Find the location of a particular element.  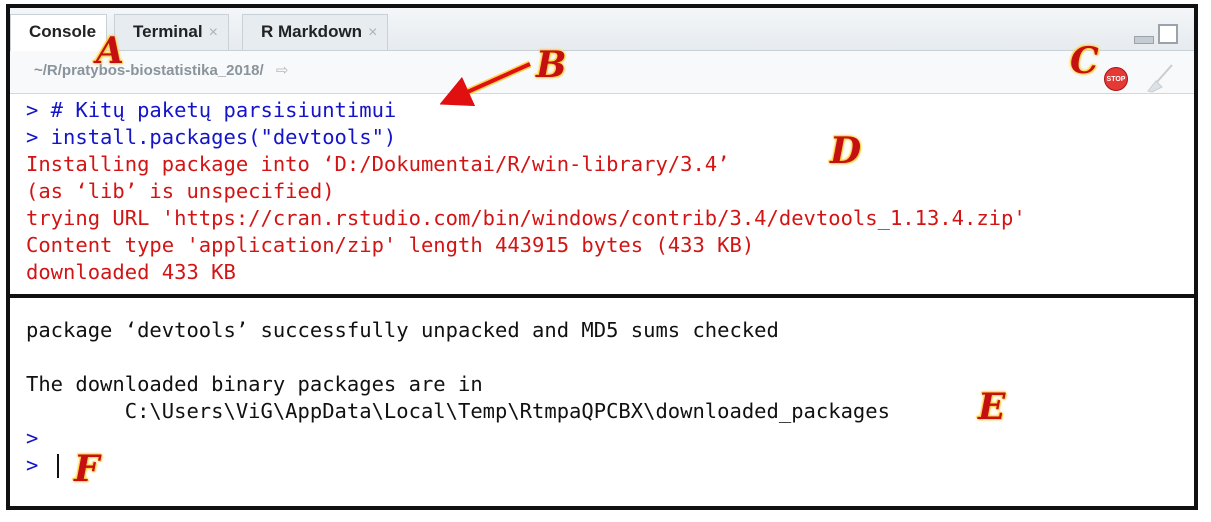

annotation-e: E is located at coordinates (992, 407).